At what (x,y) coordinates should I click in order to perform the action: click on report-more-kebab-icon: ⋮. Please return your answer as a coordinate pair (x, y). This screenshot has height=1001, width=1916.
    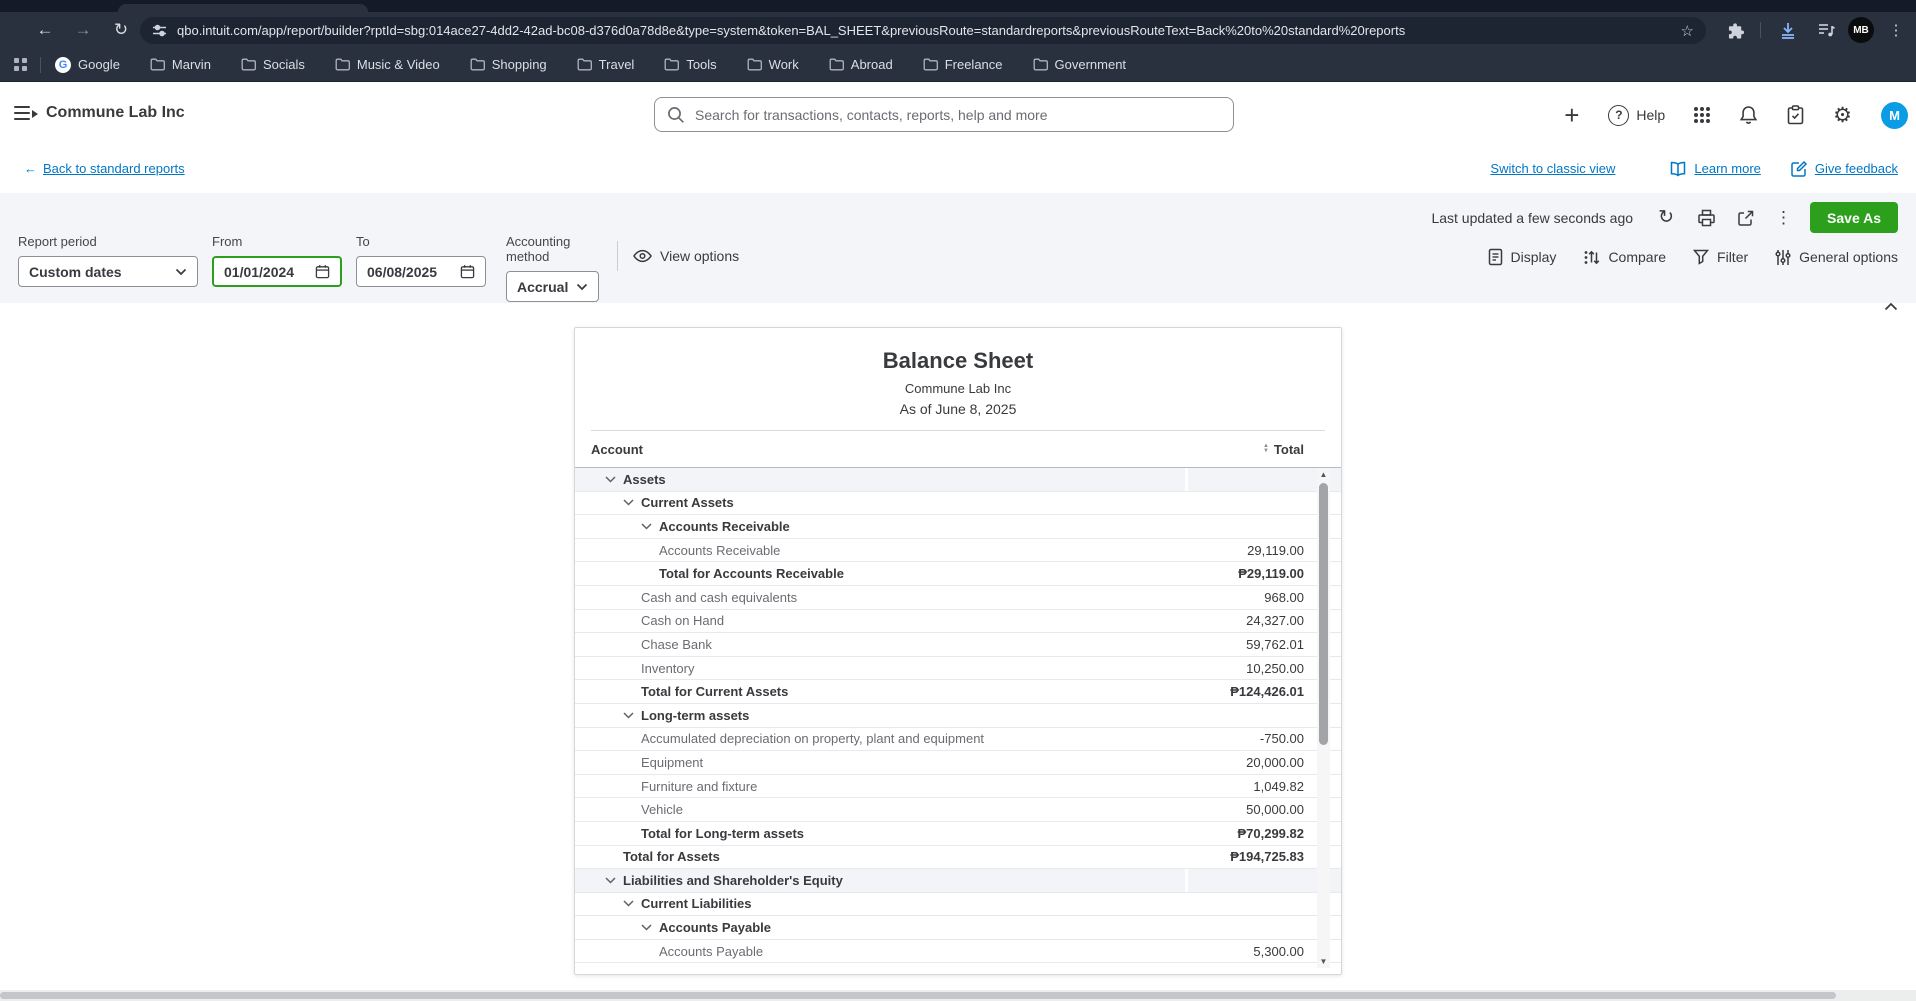
    Looking at the image, I should click on (1783, 218).